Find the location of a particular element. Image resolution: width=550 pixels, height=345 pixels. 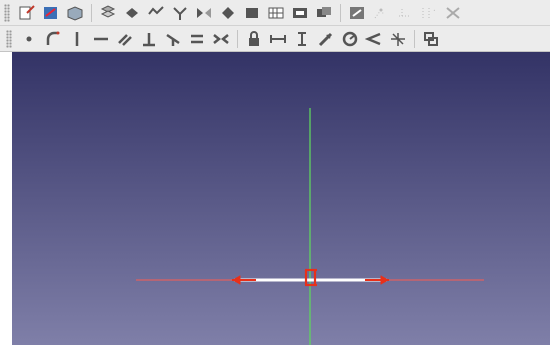

new-sketch-button is located at coordinates (27, 13).